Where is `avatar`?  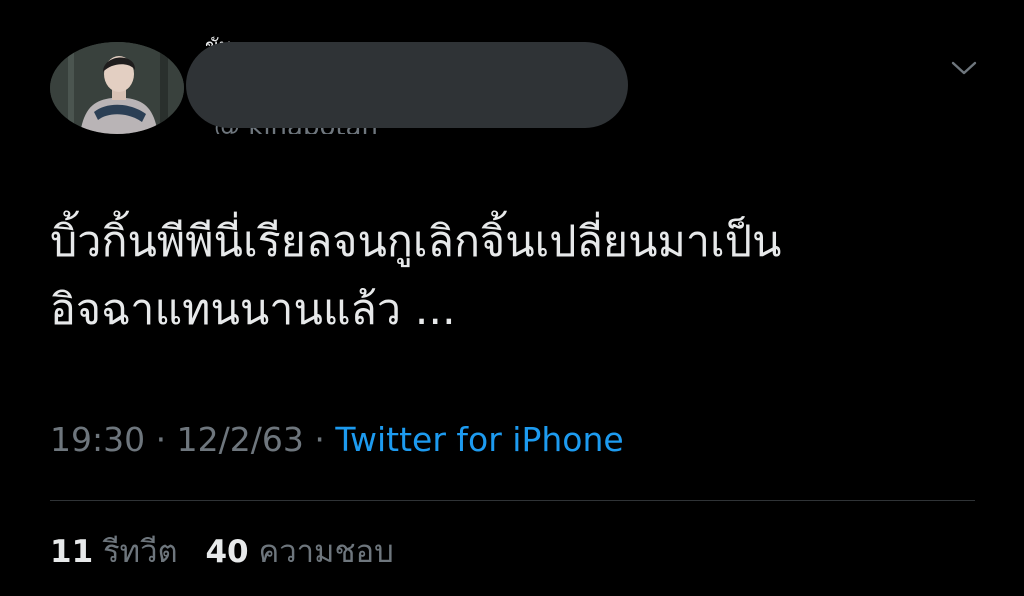
avatar is located at coordinates (117, 88).